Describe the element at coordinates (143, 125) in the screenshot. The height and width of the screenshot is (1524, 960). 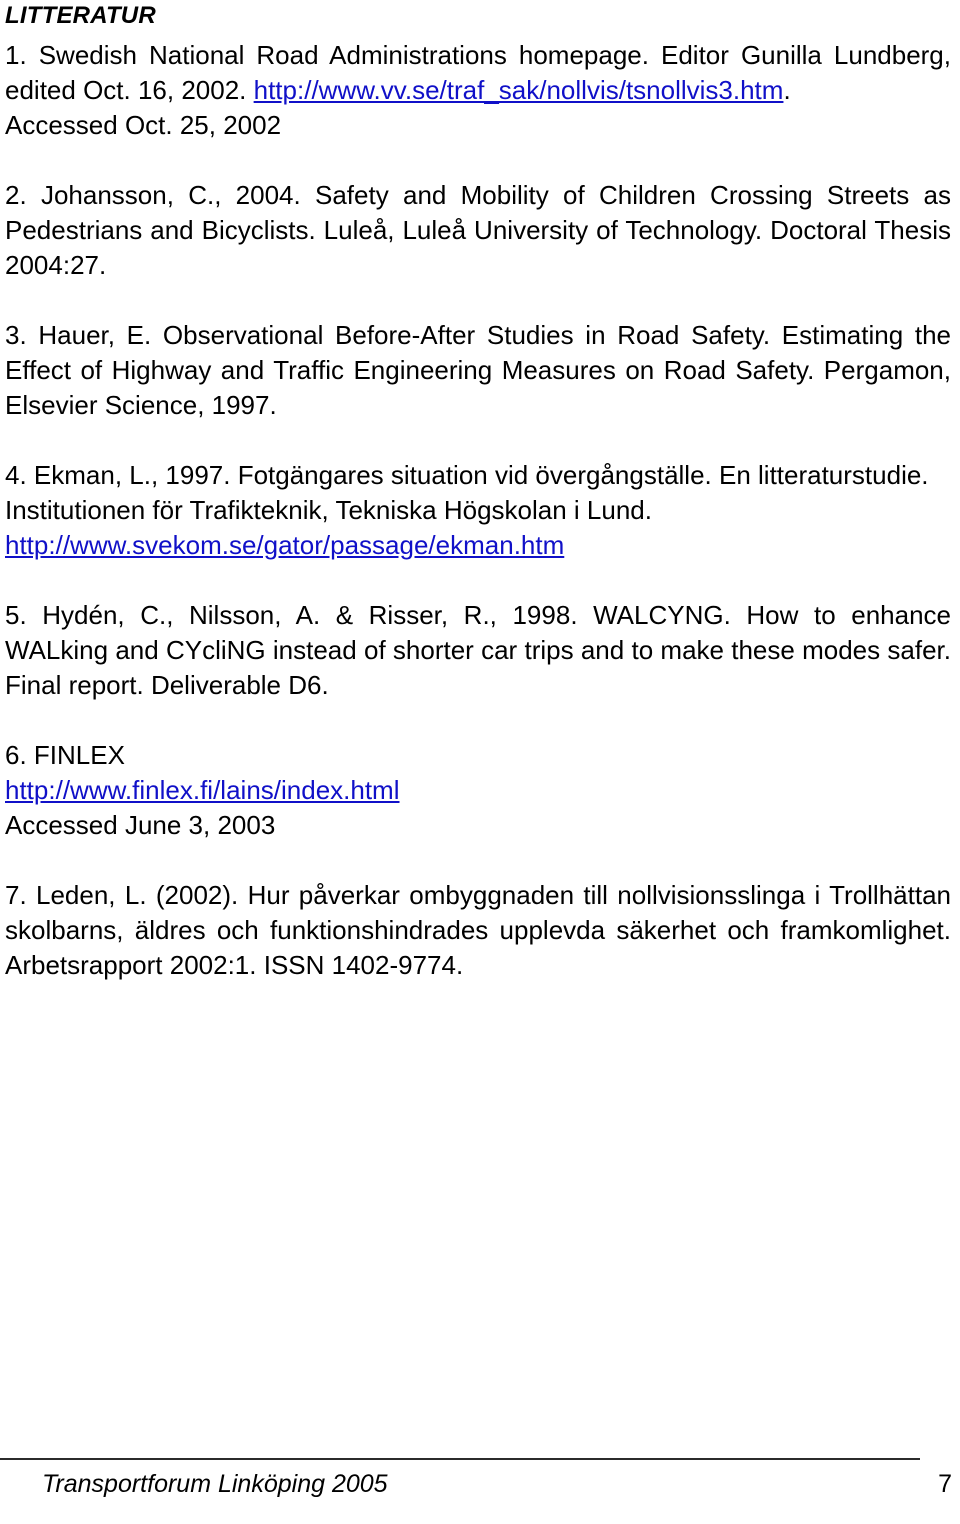
I see `reference-1-accessed: Accessed Oct. 25, 2002` at that location.